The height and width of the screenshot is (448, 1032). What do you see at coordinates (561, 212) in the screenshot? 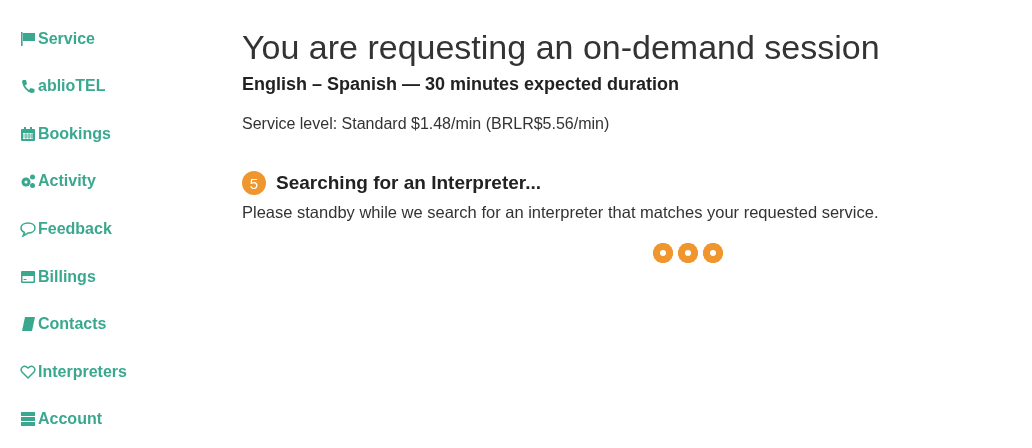
I see `status-message: Please standby while we search for an interpreter that matches your requested service.` at bounding box center [561, 212].